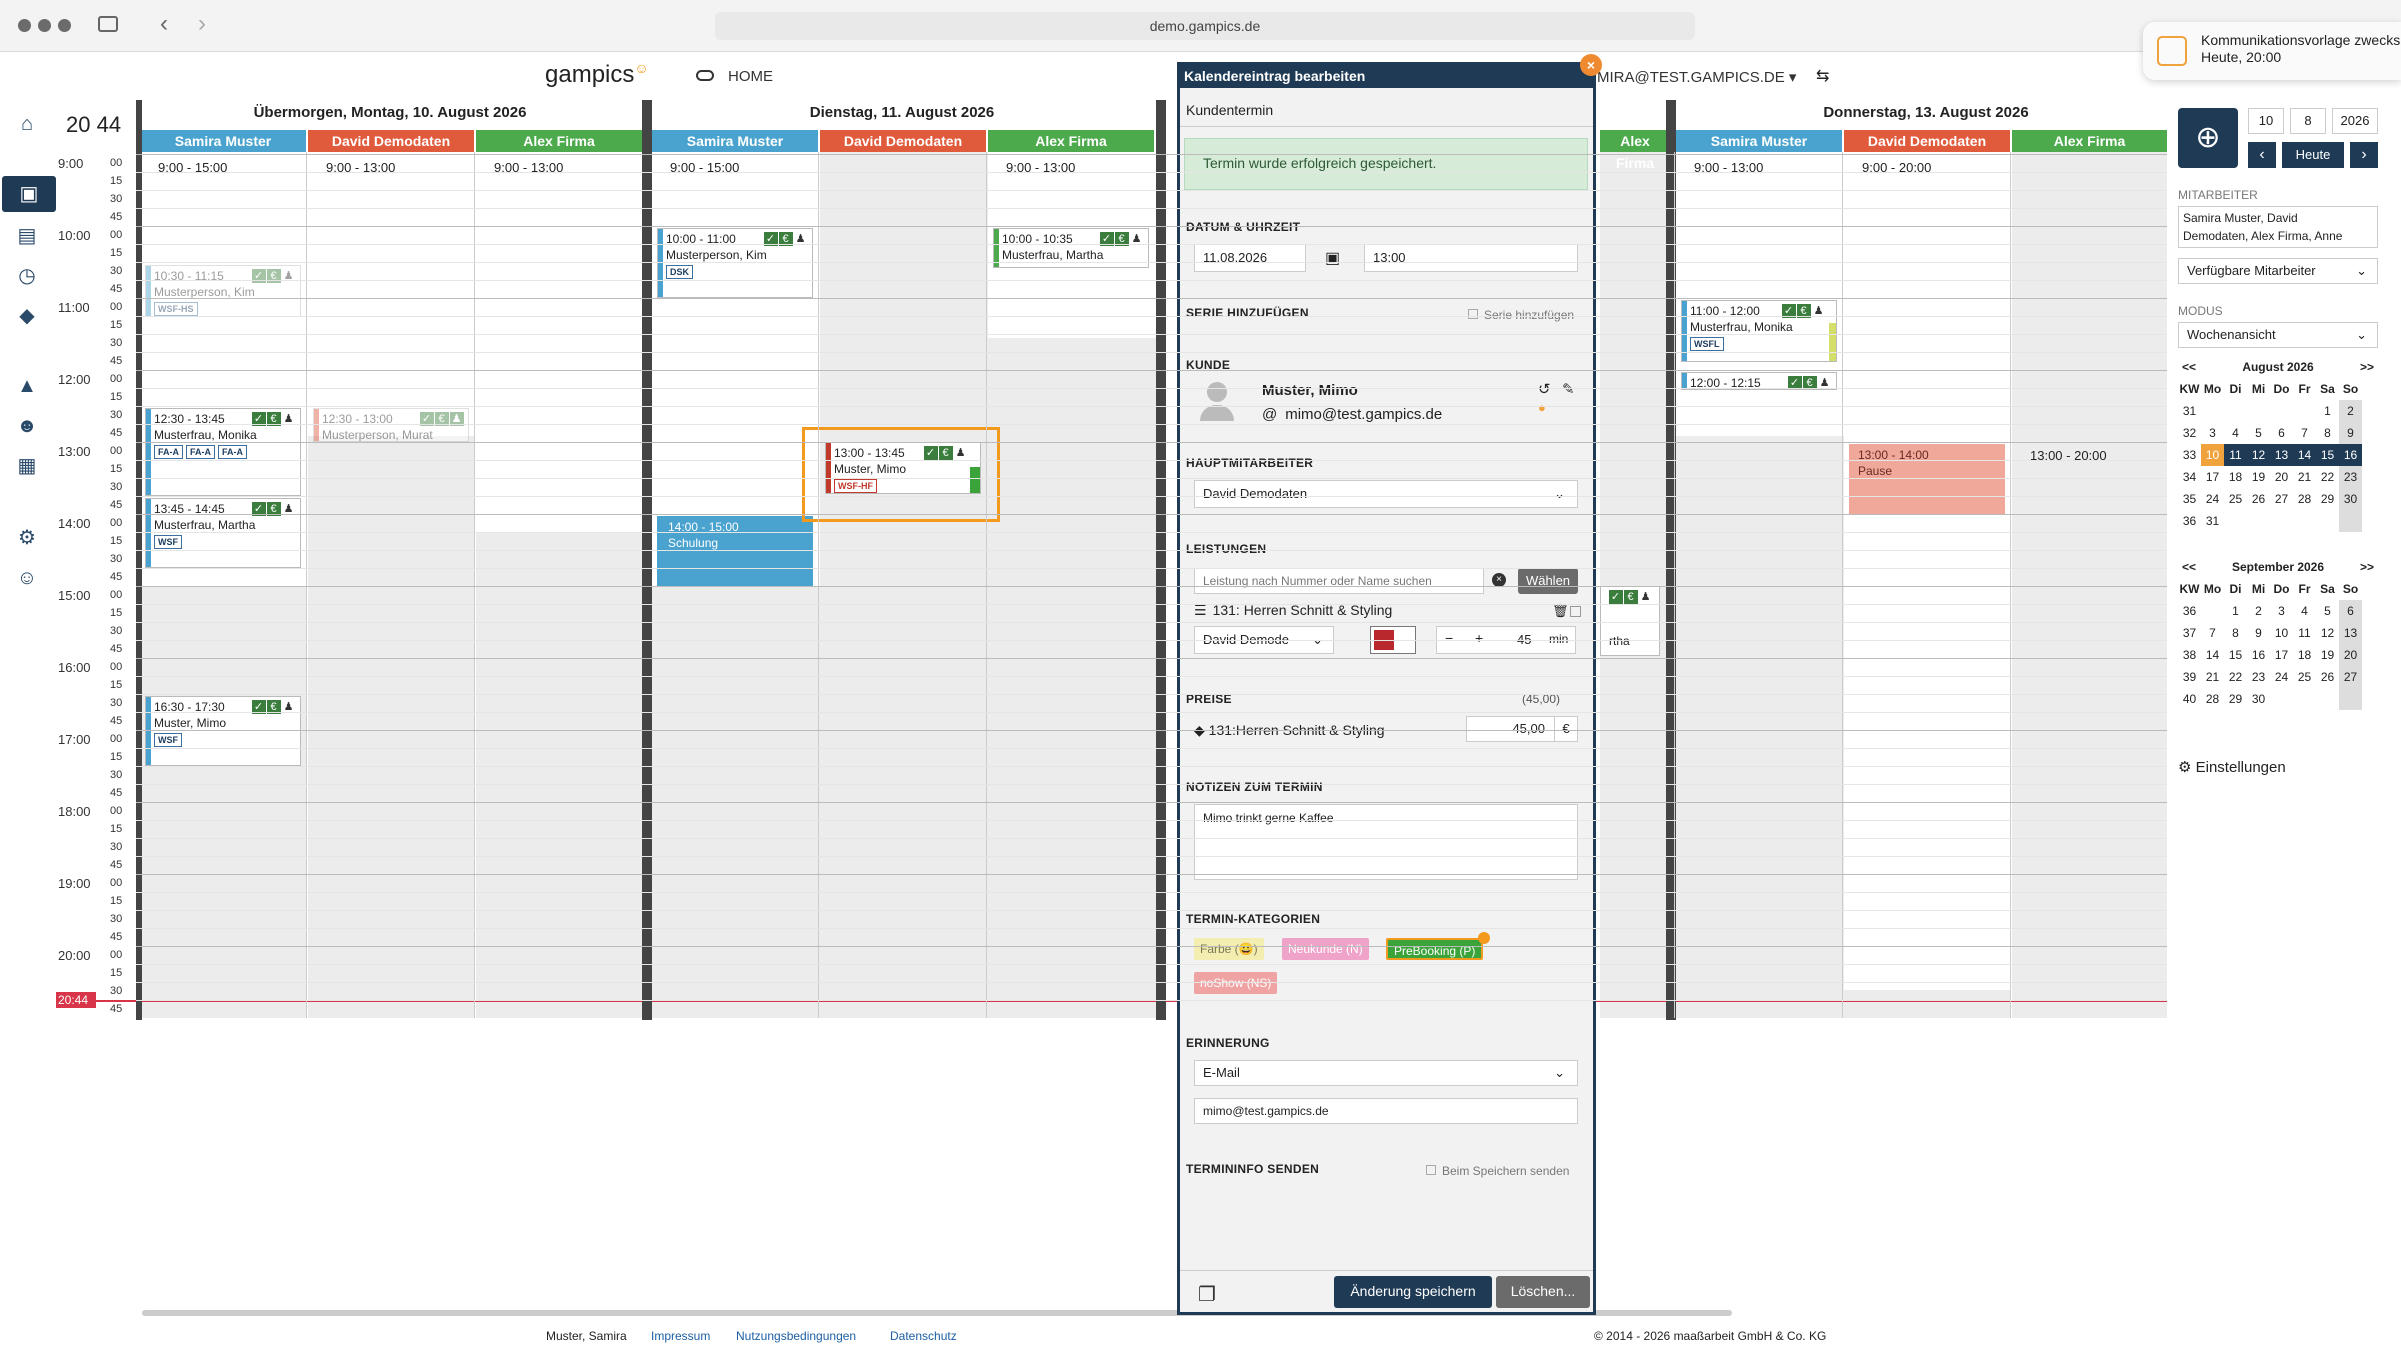 The image size is (2401, 1351). I want to click on day-cell: 3, so click(2212, 433).